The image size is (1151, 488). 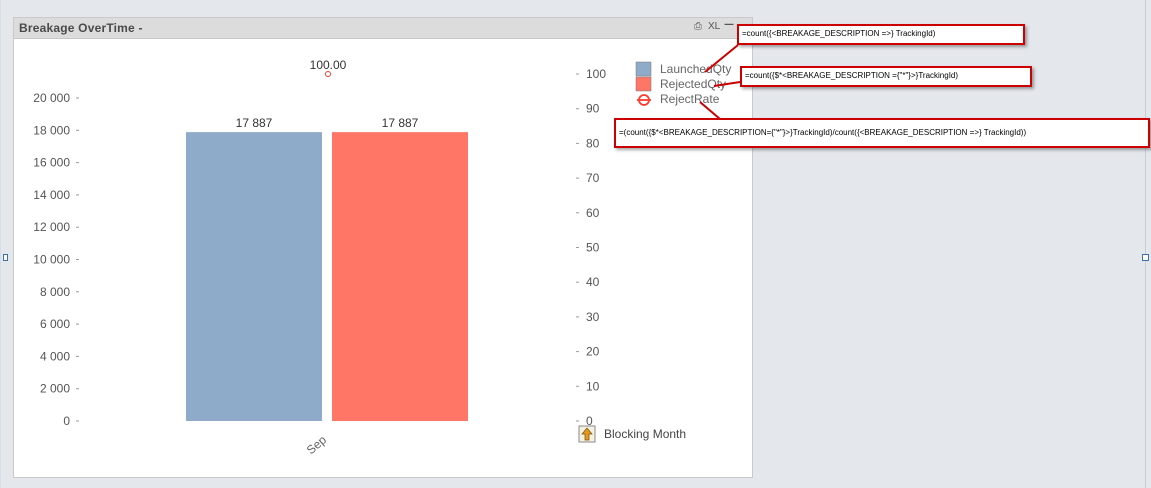 I want to click on bar-launchedqty, so click(x=254, y=277).